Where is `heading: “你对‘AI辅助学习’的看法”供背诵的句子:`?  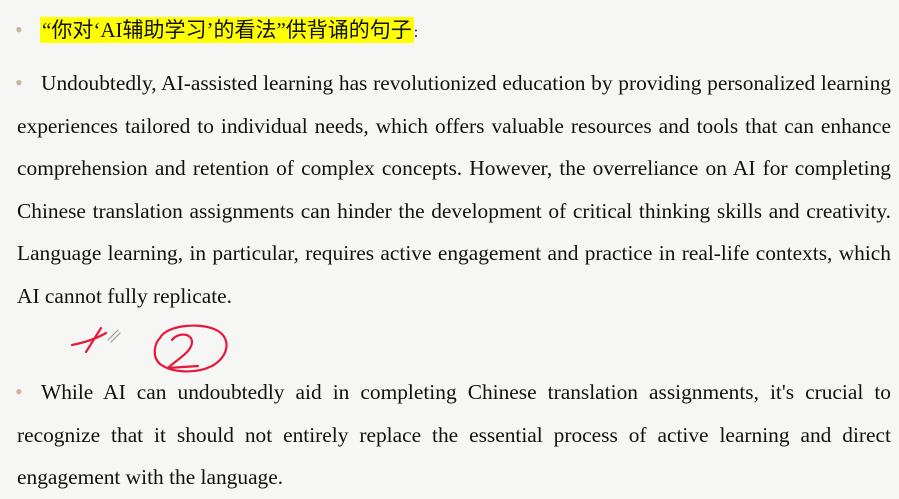
heading: “你对‘AI辅助学习’的看法”供背诵的句子: is located at coordinates (229, 31).